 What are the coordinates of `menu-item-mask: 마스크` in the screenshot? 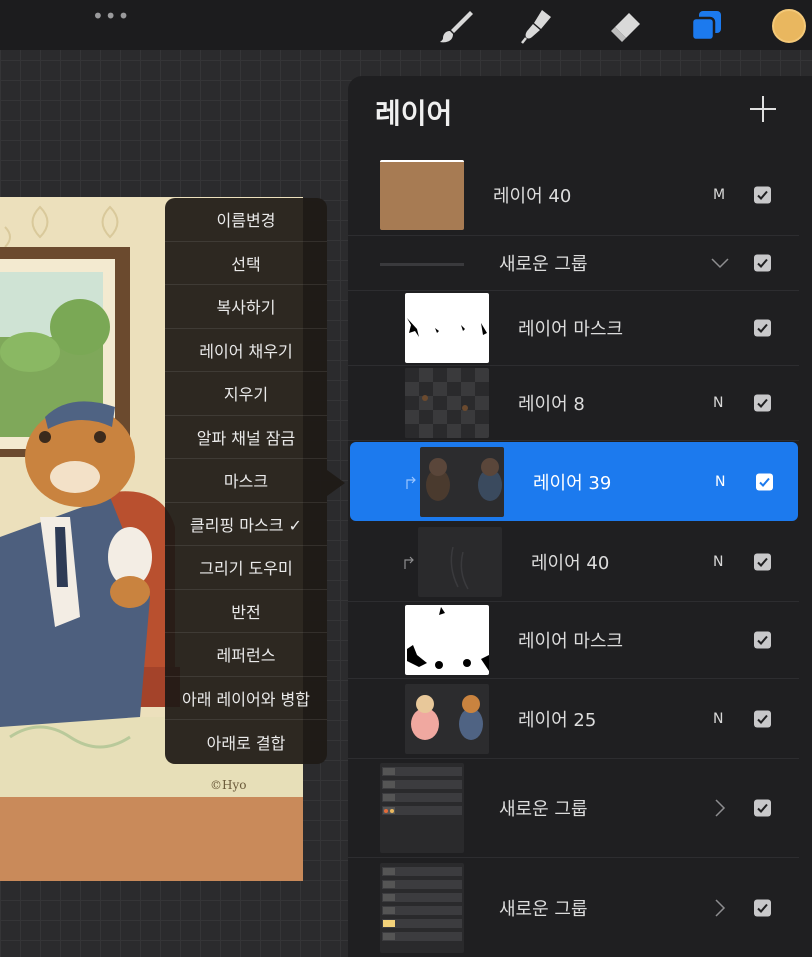 It's located at (246, 481).